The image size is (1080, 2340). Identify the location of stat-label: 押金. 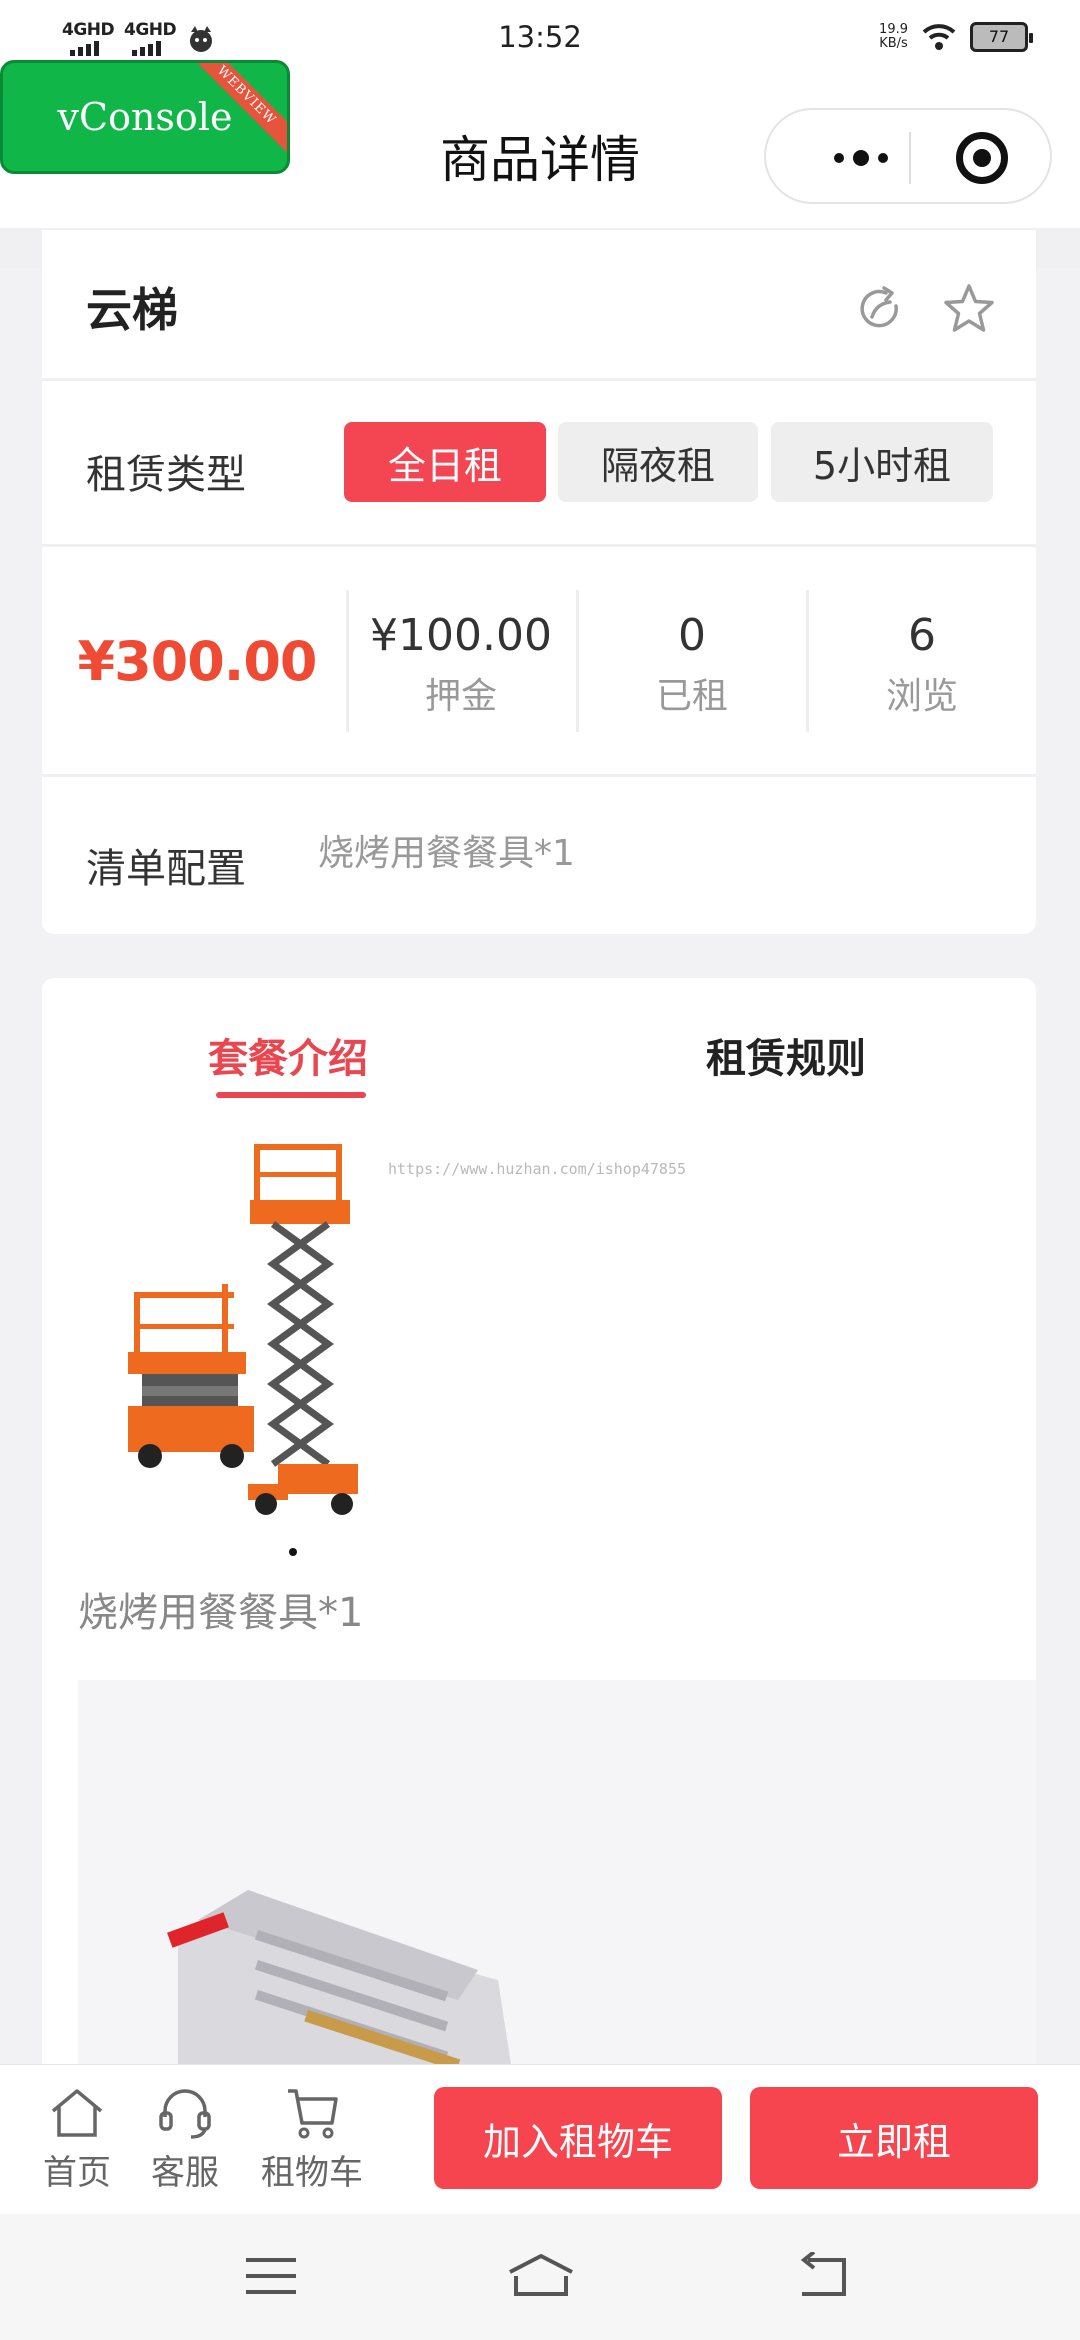
(460, 696).